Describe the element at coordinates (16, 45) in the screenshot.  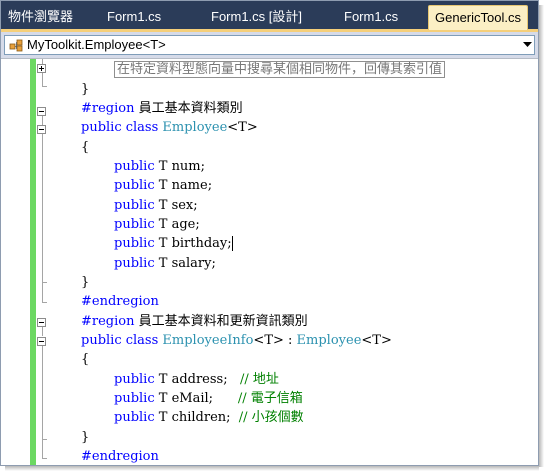
I see `class-icon` at that location.